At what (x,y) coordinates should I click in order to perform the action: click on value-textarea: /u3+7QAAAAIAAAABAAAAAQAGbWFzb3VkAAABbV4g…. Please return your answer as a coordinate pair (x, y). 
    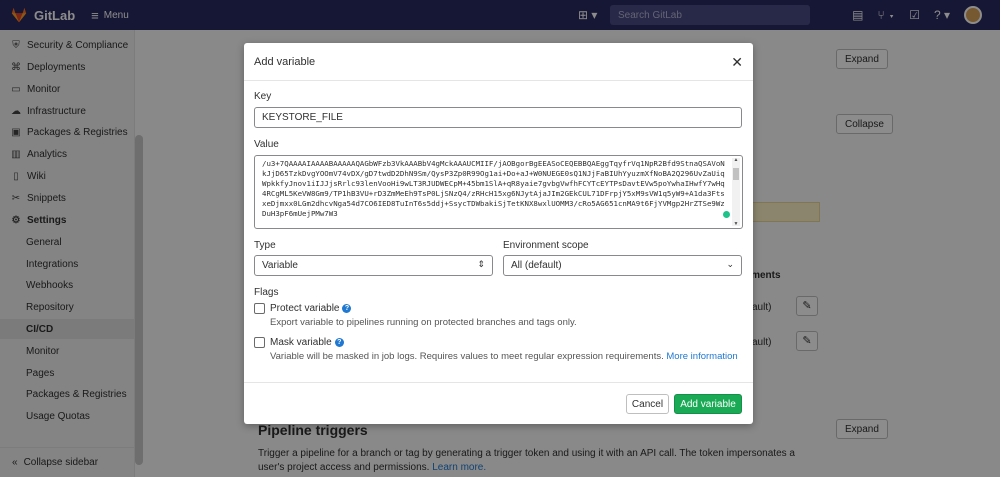
    Looking at the image, I should click on (498, 192).